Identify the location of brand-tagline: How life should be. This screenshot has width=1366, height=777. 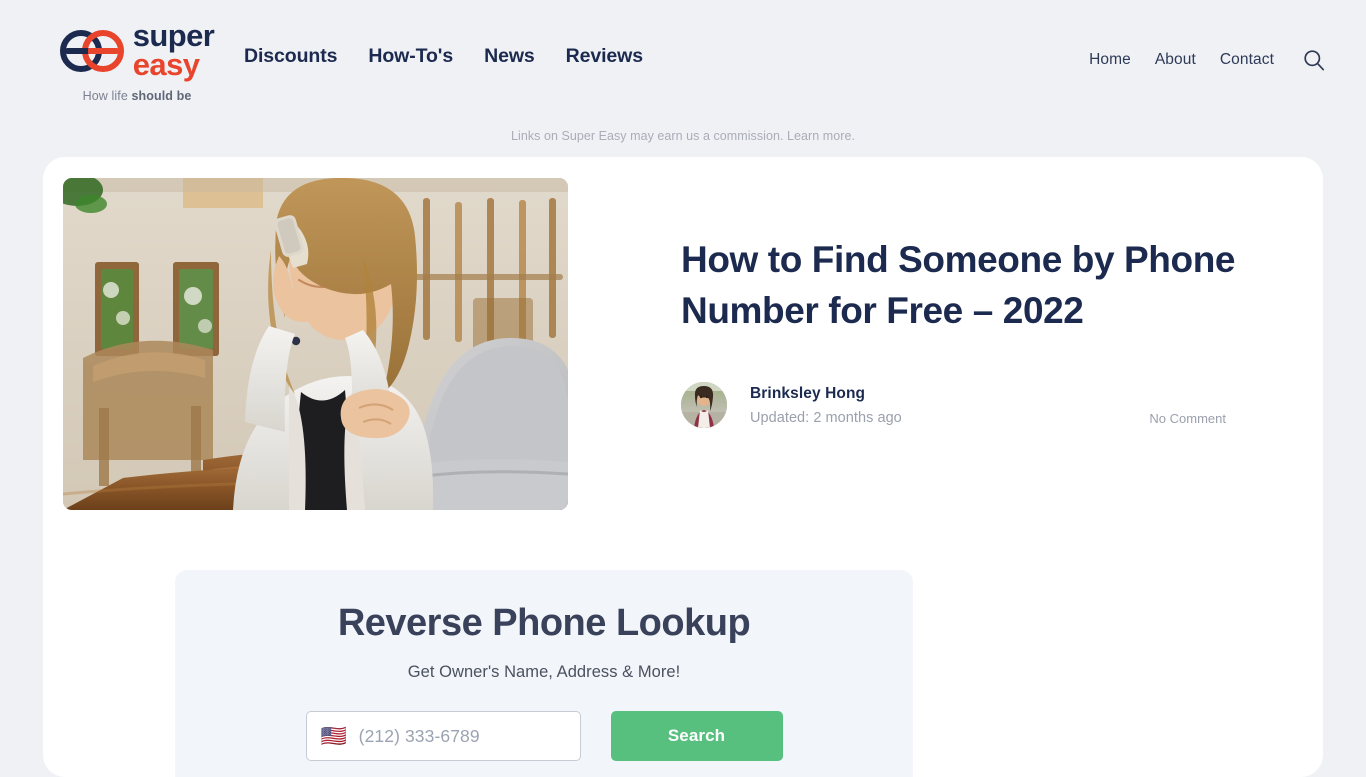
(137, 96).